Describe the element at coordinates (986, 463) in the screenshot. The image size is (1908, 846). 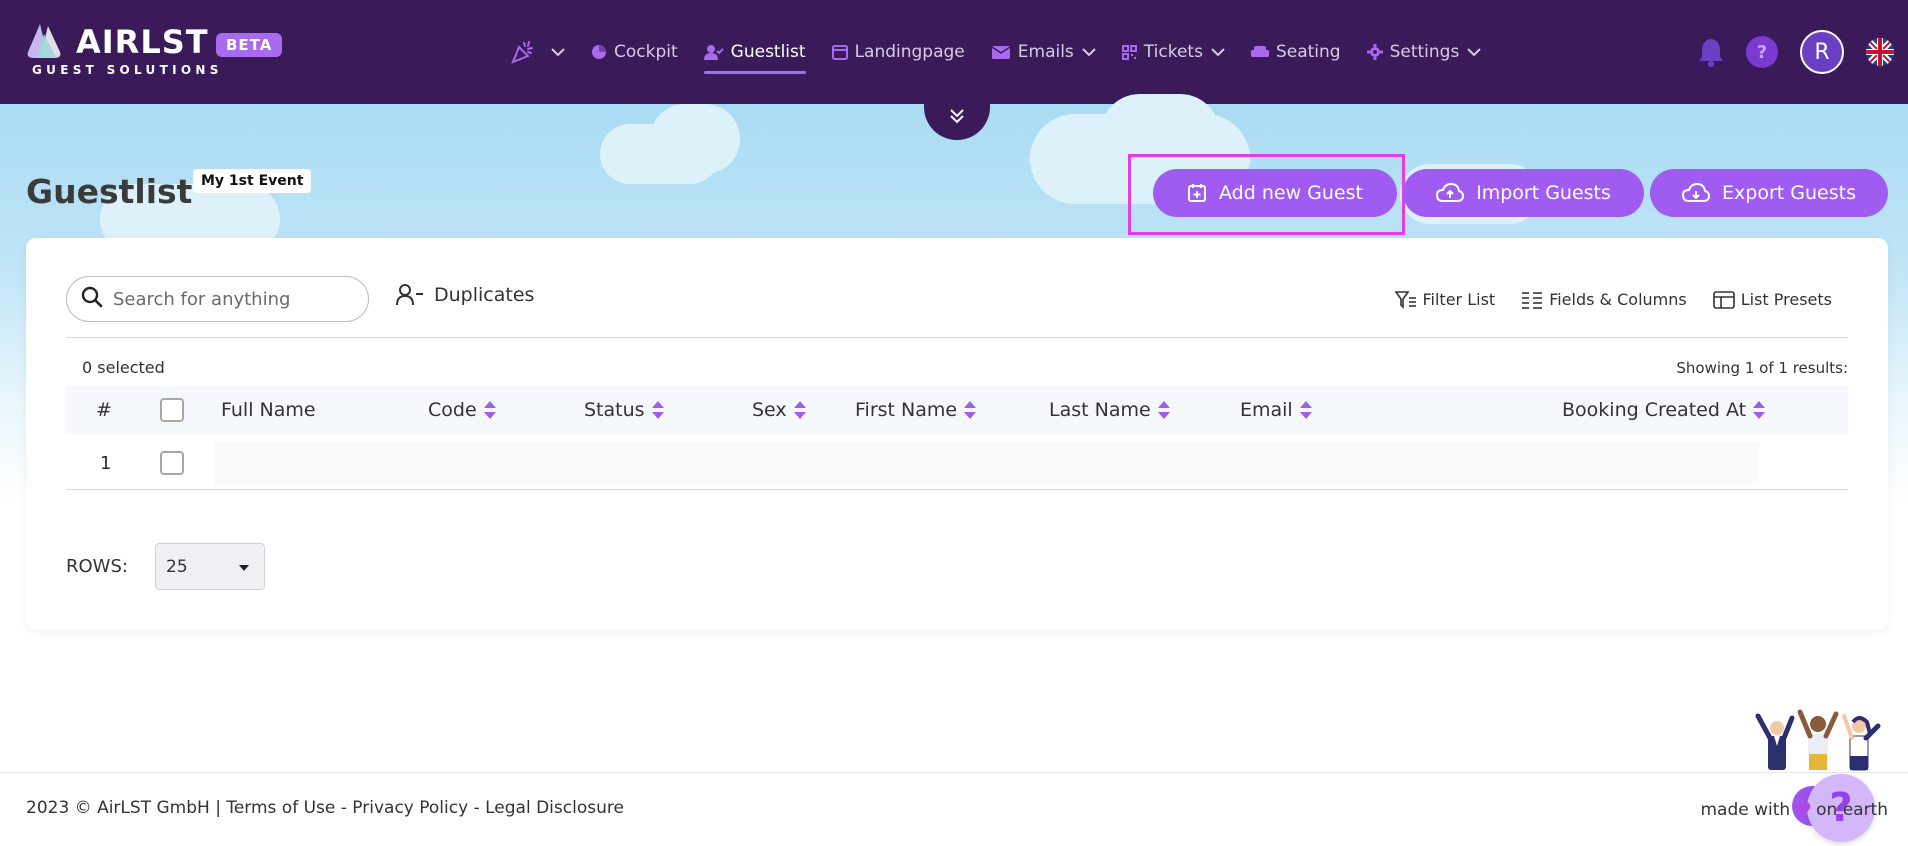
I see `row-data-cells` at that location.